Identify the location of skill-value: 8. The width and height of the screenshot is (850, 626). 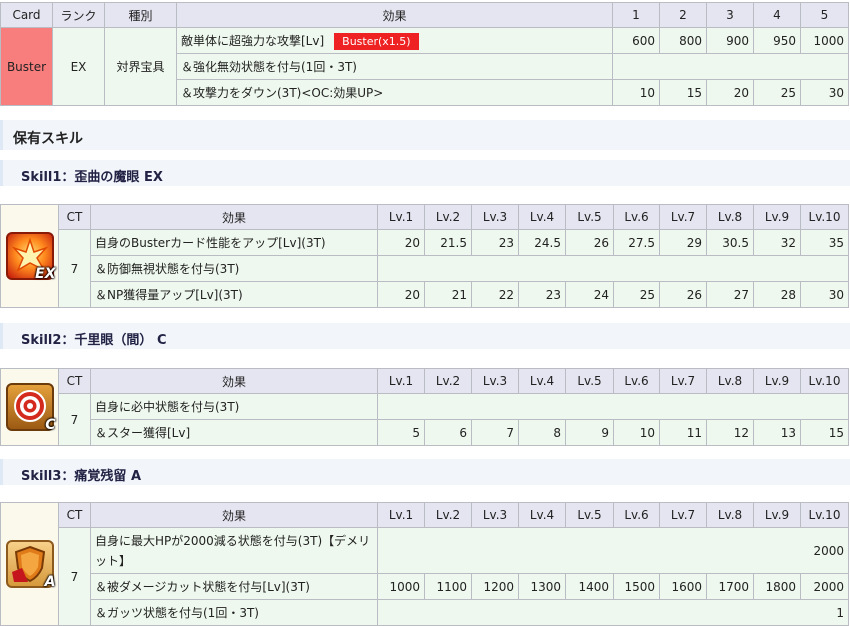
(542, 432).